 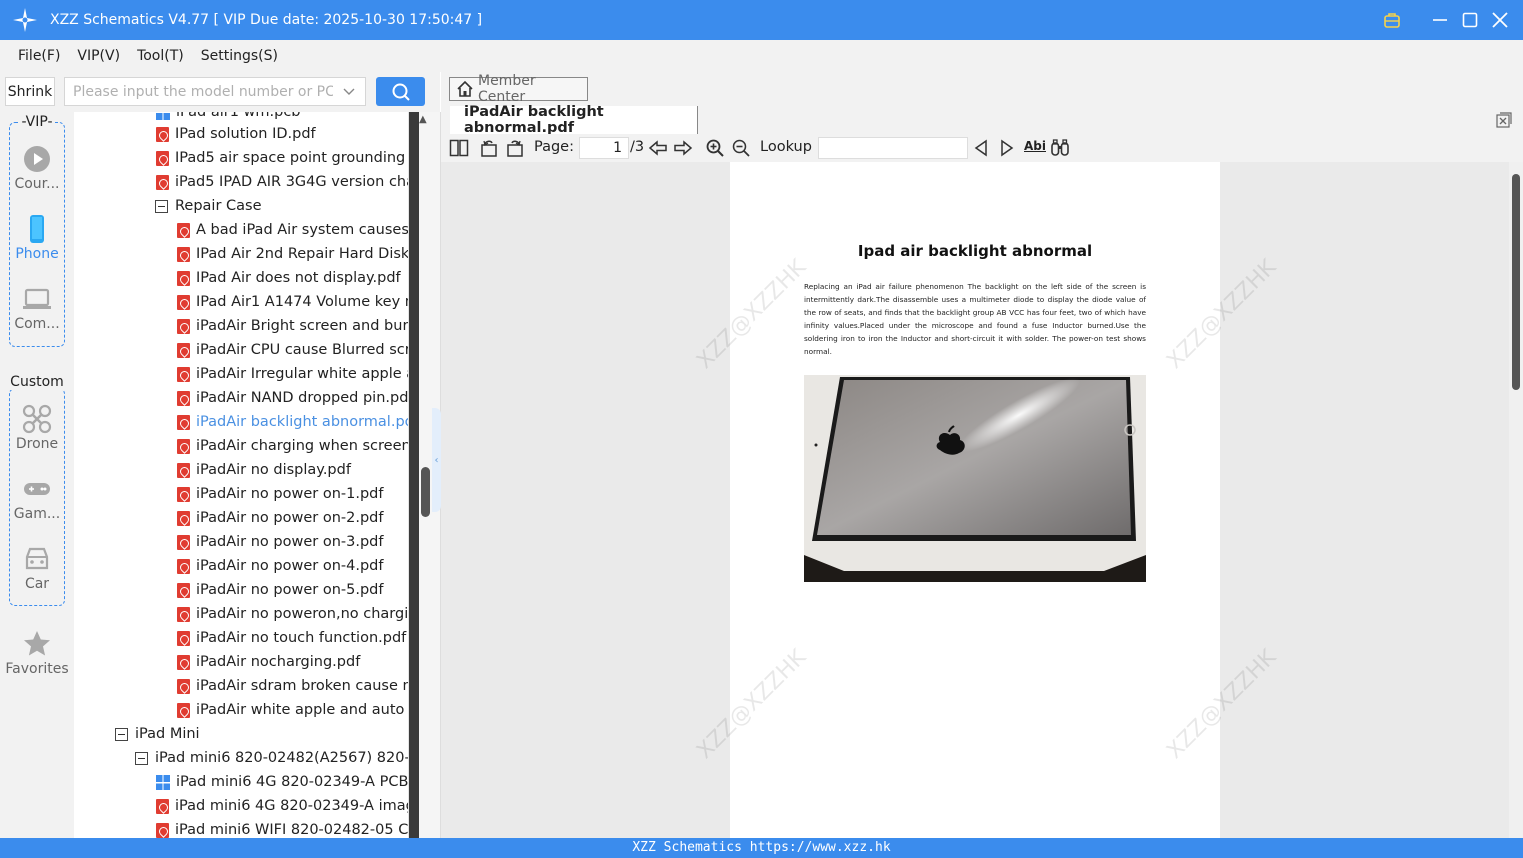 What do you see at coordinates (574, 120) in the screenshot?
I see `document-tab: iPadAir backlight abnormal.pdf` at bounding box center [574, 120].